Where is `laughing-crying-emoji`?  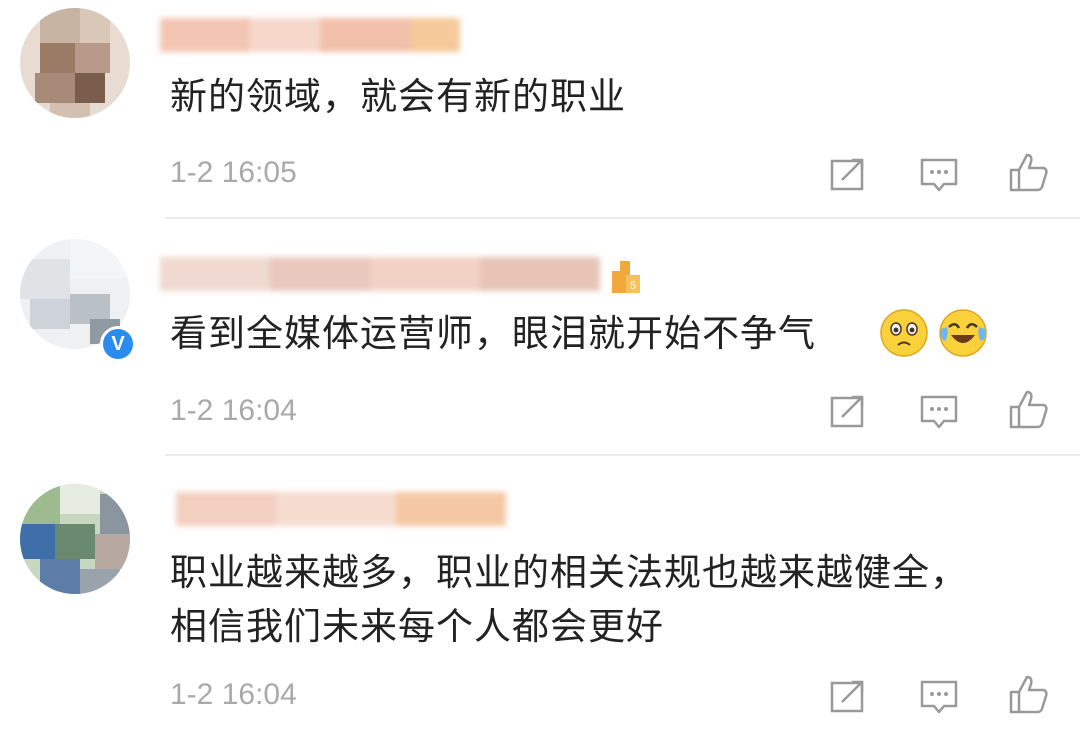
laughing-crying-emoji is located at coordinates (963, 333).